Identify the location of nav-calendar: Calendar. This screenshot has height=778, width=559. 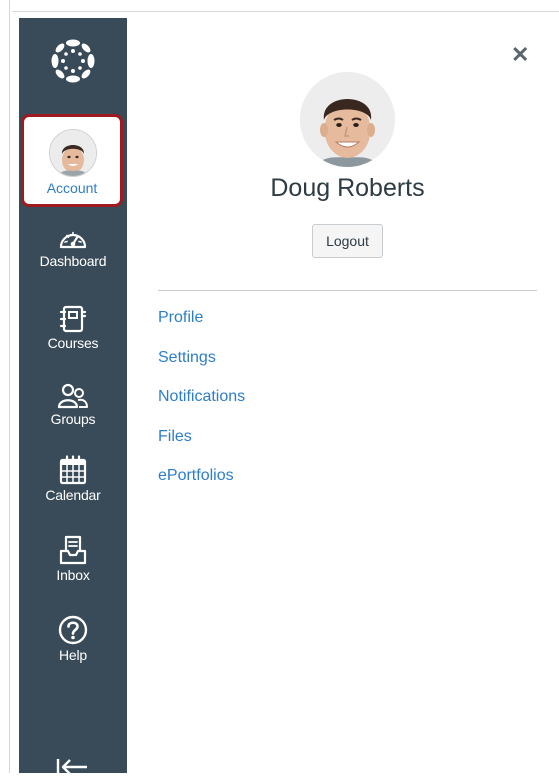
(73, 479).